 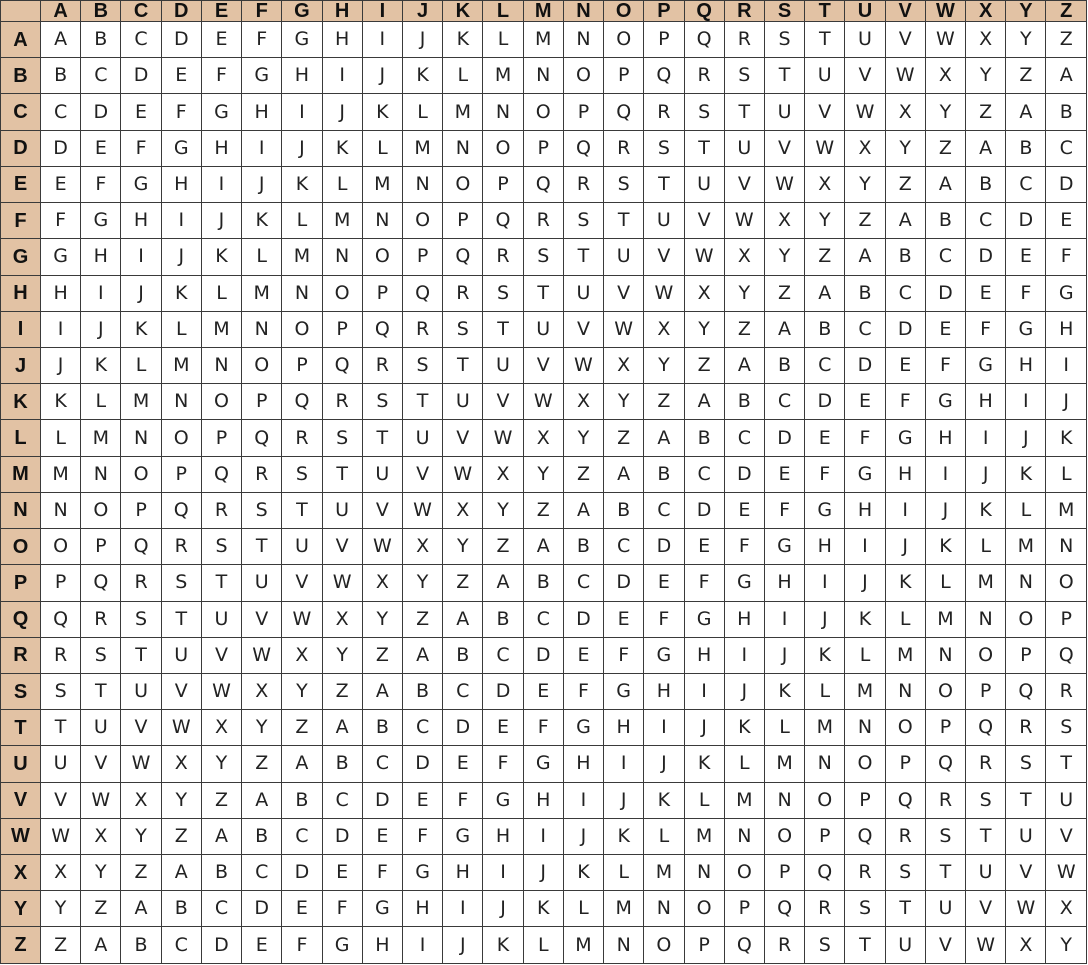 What do you see at coordinates (20, 945) in the screenshot?
I see `row-header-z: Z` at bounding box center [20, 945].